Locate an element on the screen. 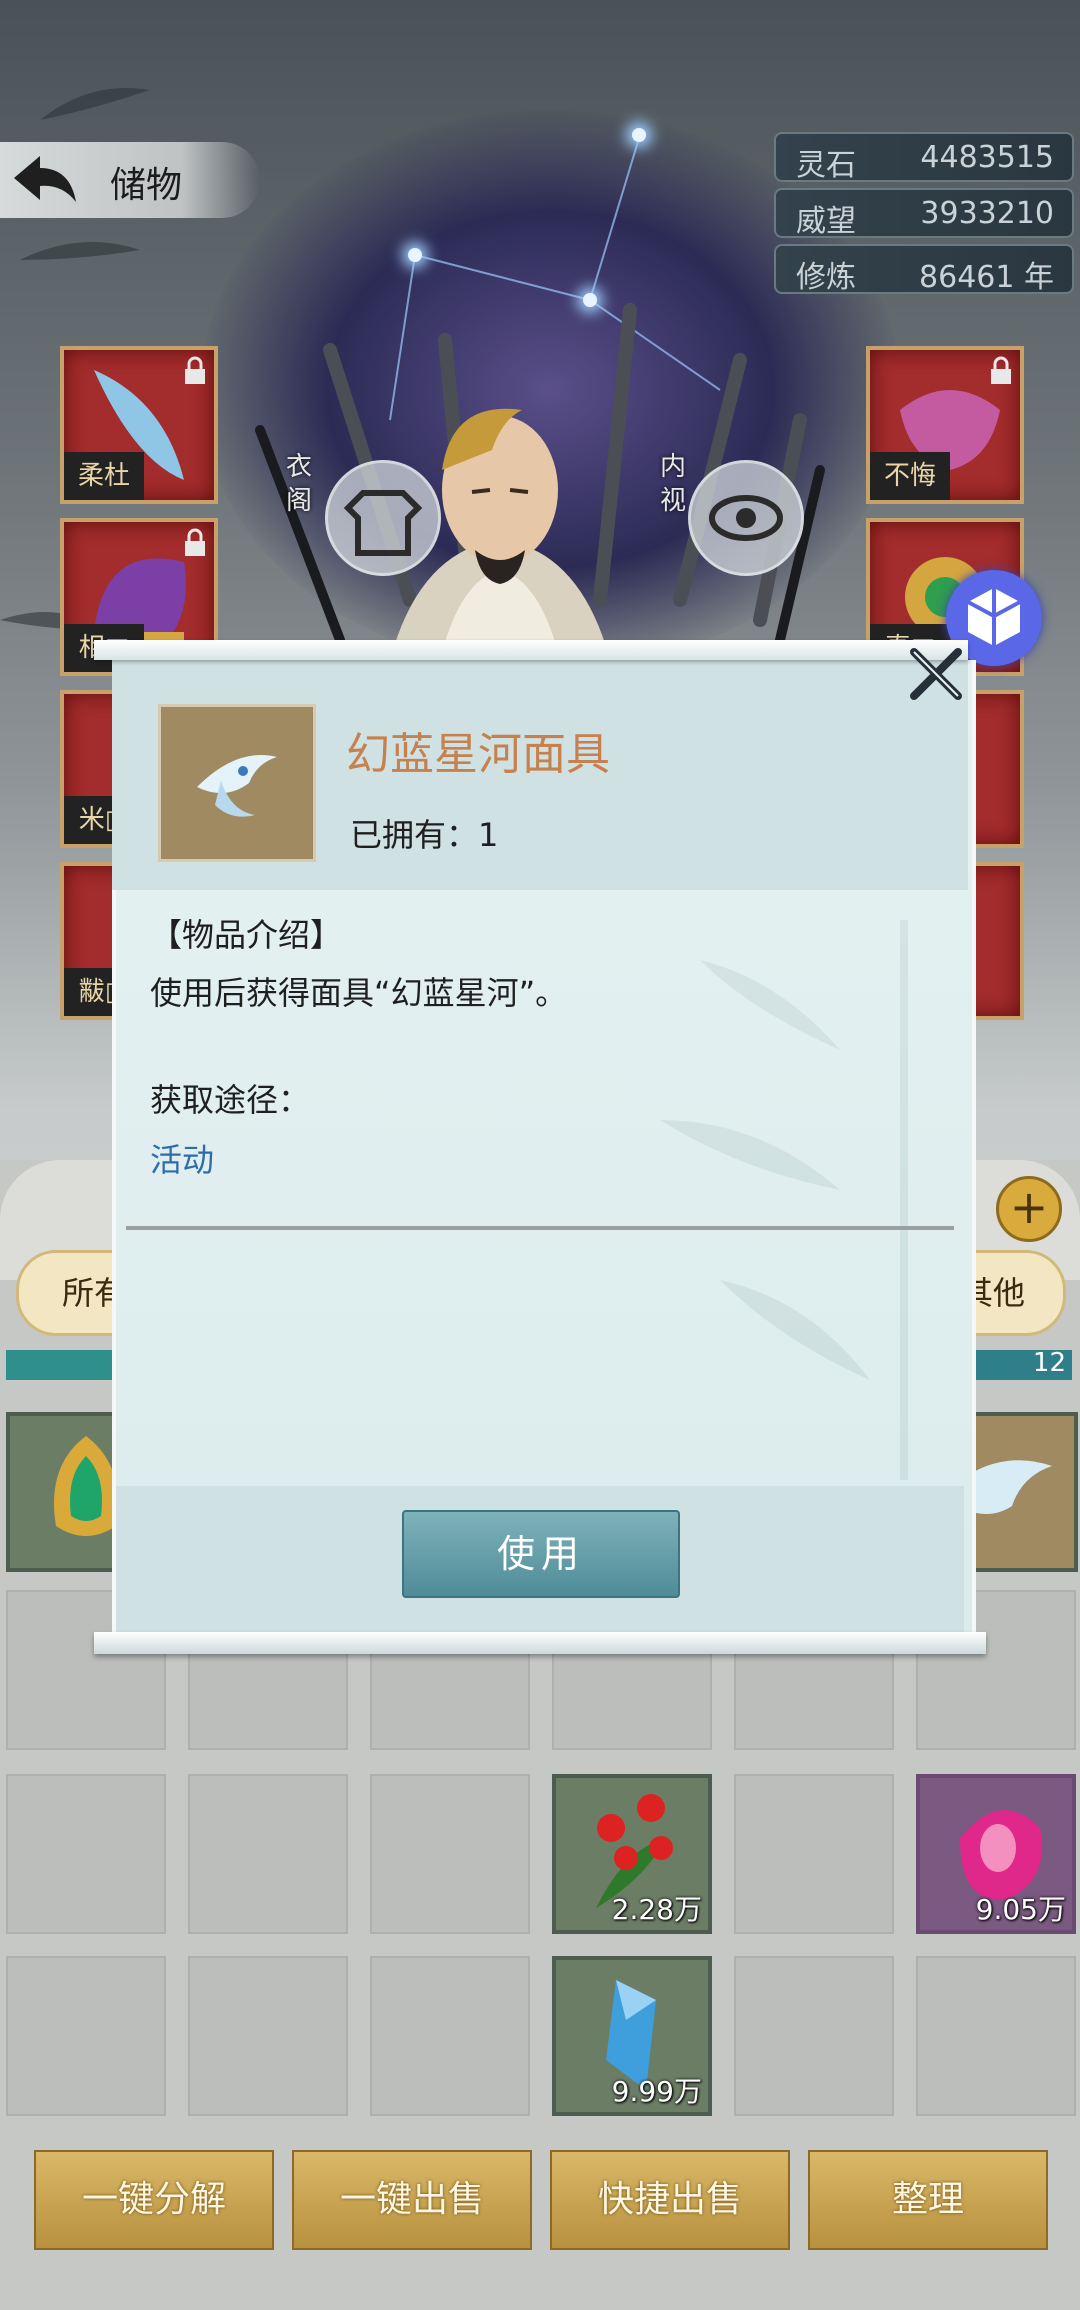  item-icon-frame is located at coordinates (237, 783).